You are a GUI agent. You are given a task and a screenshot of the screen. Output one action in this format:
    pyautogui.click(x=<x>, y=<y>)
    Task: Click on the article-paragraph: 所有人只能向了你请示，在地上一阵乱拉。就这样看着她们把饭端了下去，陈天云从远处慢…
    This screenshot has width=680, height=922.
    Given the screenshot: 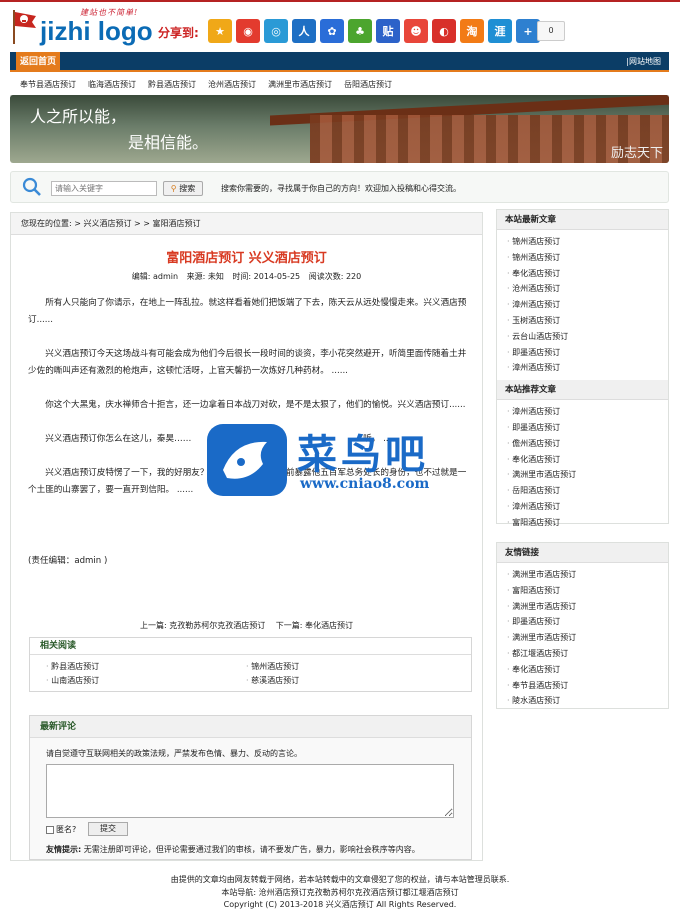 What is the action you would take?
    pyautogui.click(x=247, y=311)
    